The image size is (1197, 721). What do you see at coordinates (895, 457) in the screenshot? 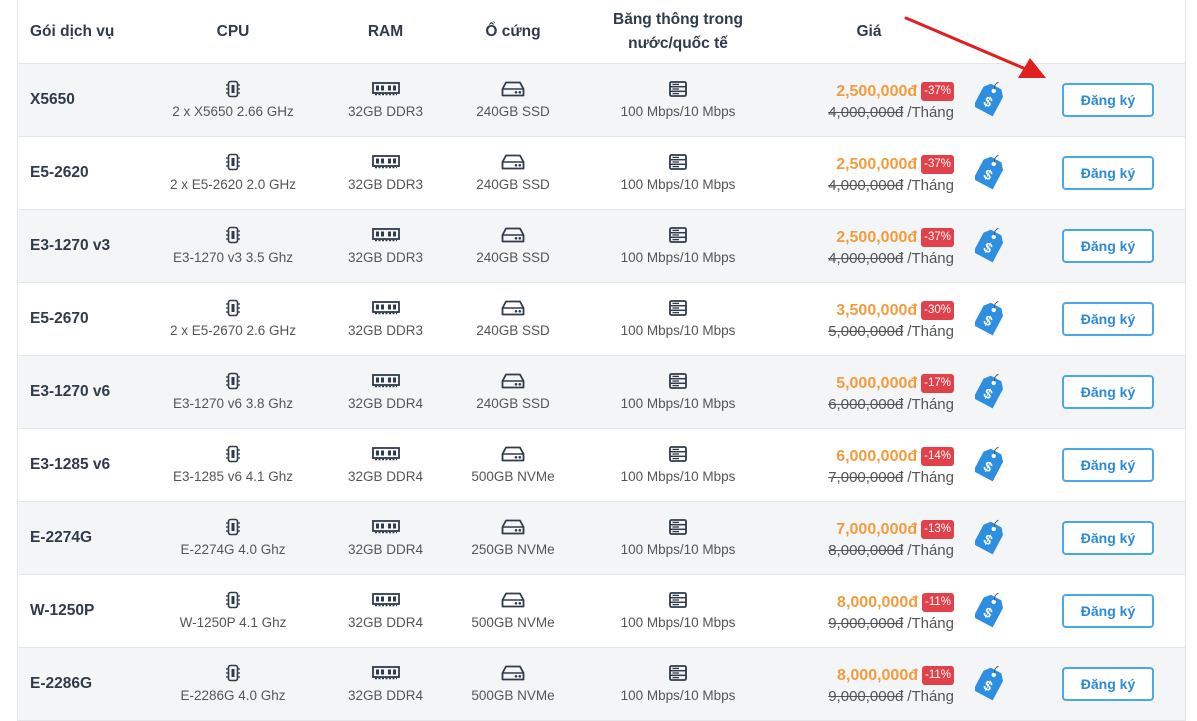
I see `price-line: 6,000,000đ -14%` at bounding box center [895, 457].